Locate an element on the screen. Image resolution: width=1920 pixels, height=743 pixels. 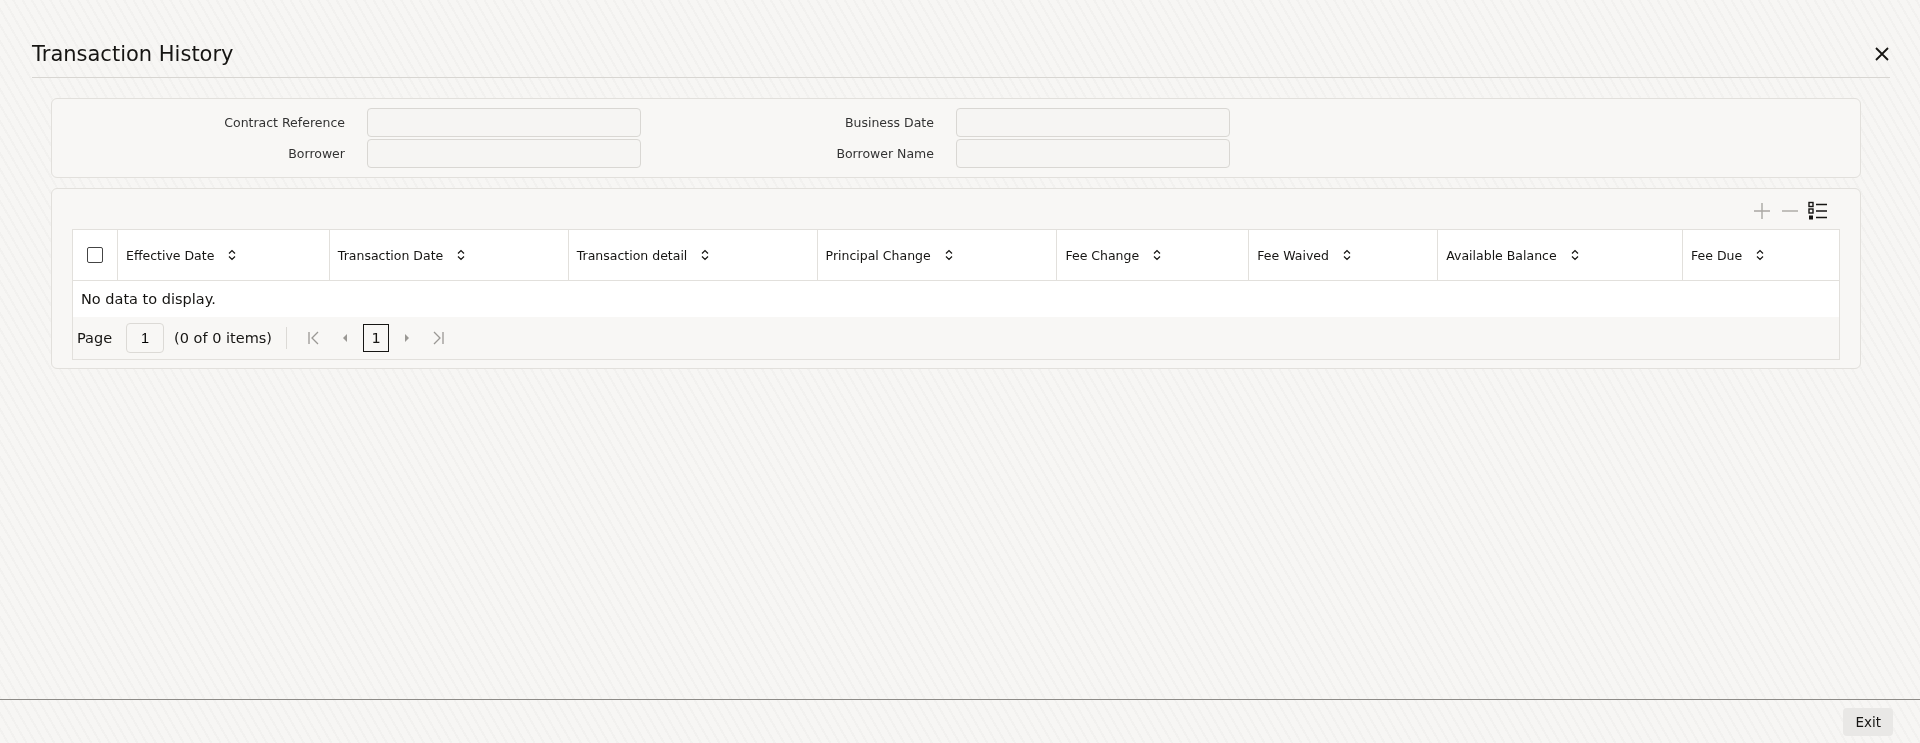
close-icon is located at coordinates (1882, 54).